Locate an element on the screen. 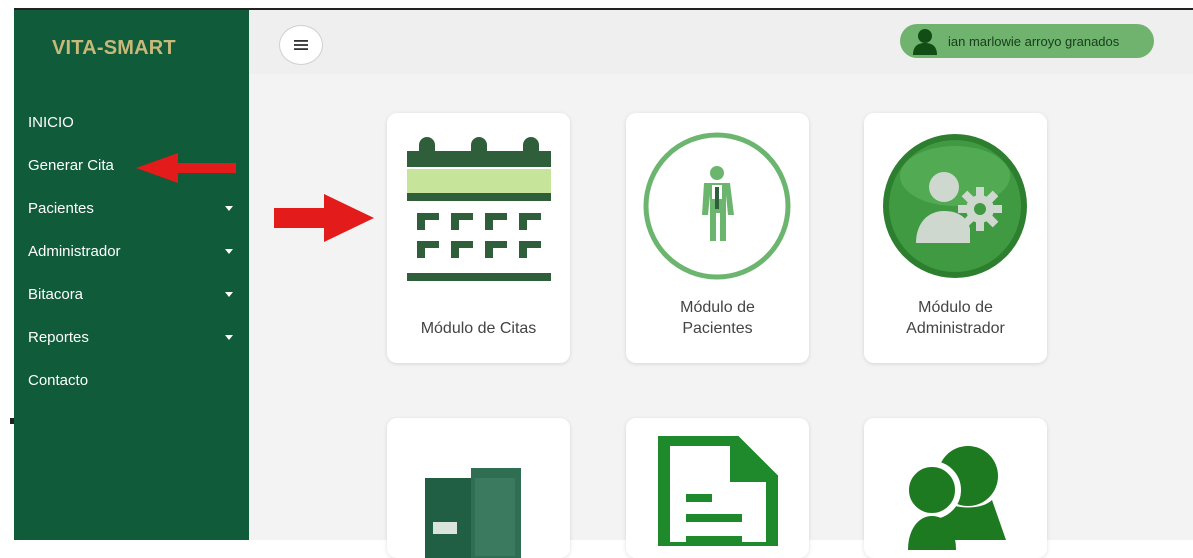 This screenshot has width=1193, height=558. card-modulo-pacientes: Módulo de Pacientes is located at coordinates (717, 238).